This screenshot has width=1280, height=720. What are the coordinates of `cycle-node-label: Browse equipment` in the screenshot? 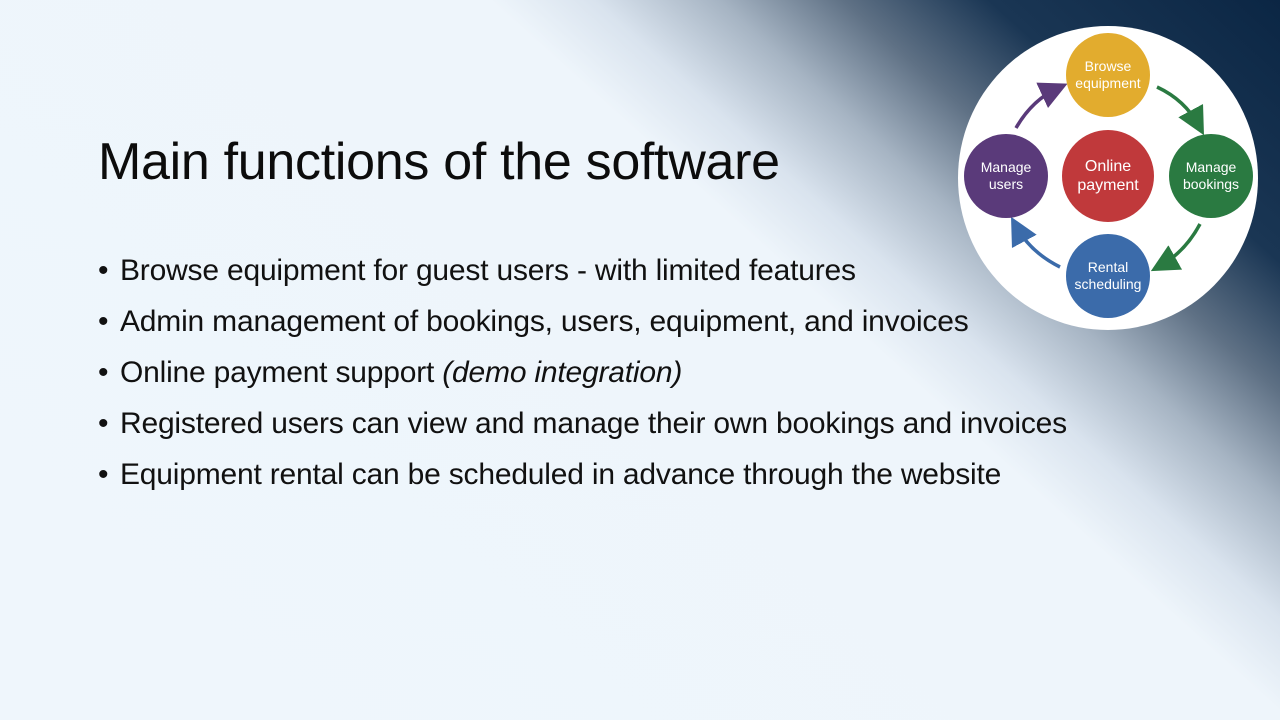 It's located at (1108, 74).